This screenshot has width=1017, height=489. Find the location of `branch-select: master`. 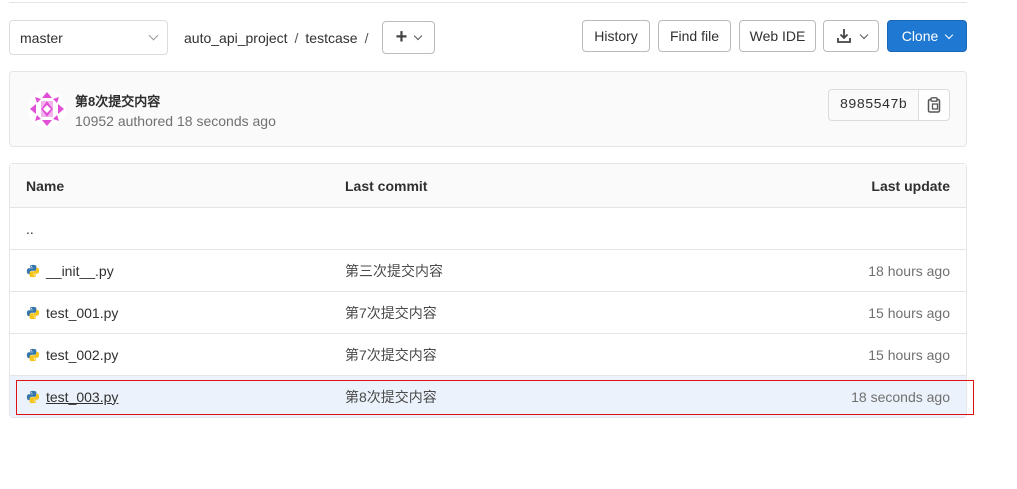

branch-select: master is located at coordinates (88, 37).